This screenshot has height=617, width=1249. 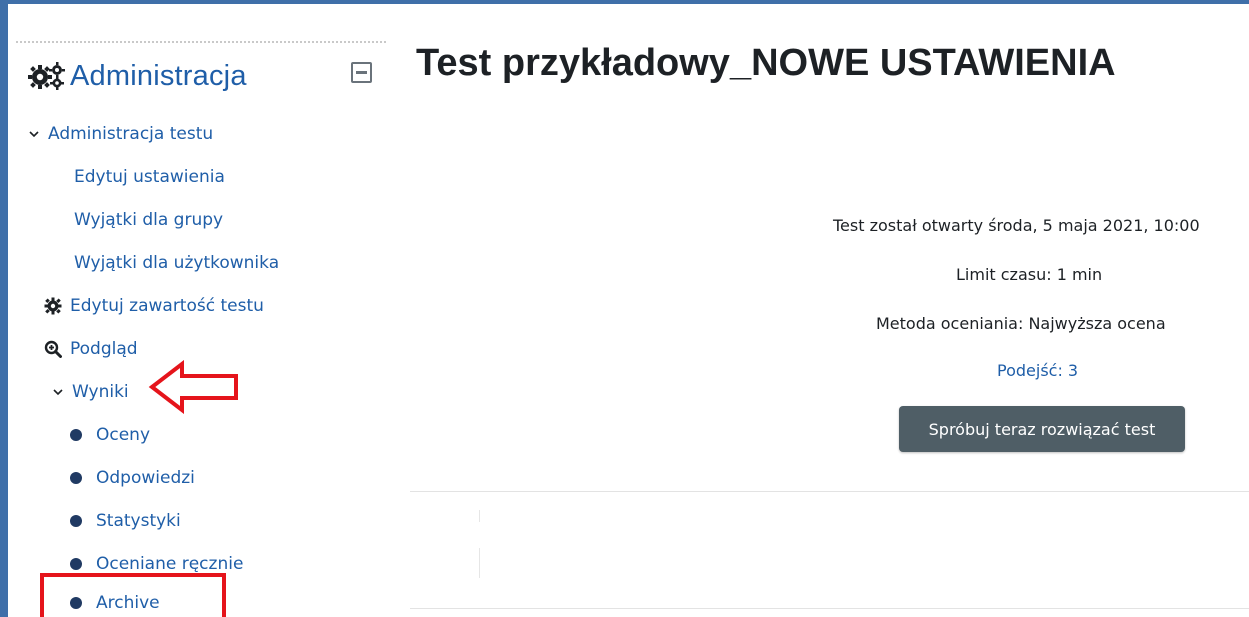 What do you see at coordinates (1042, 429) in the screenshot?
I see `attempt-quiz-button: Spróbuj teraz rozwiązać test` at bounding box center [1042, 429].